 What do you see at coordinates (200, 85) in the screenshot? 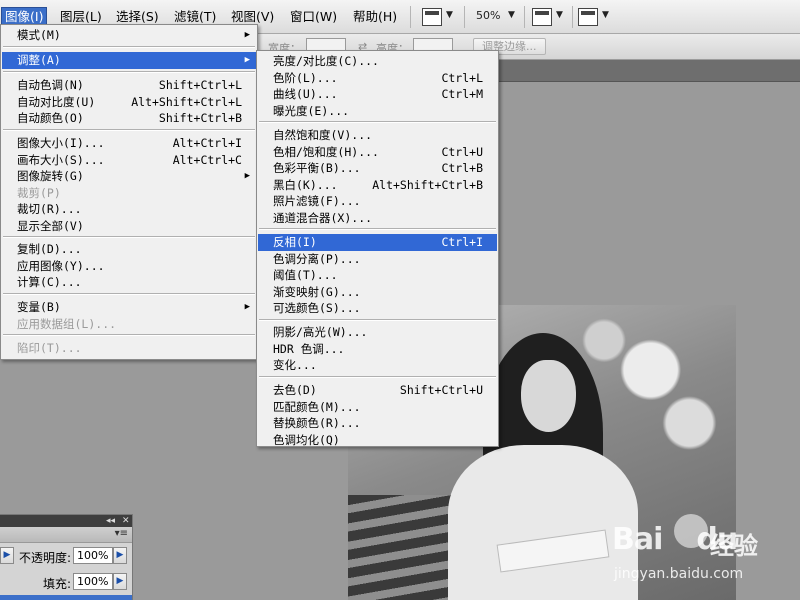
I see `menu-item-shortcut: Shift+Ctrl+L` at bounding box center [200, 85].